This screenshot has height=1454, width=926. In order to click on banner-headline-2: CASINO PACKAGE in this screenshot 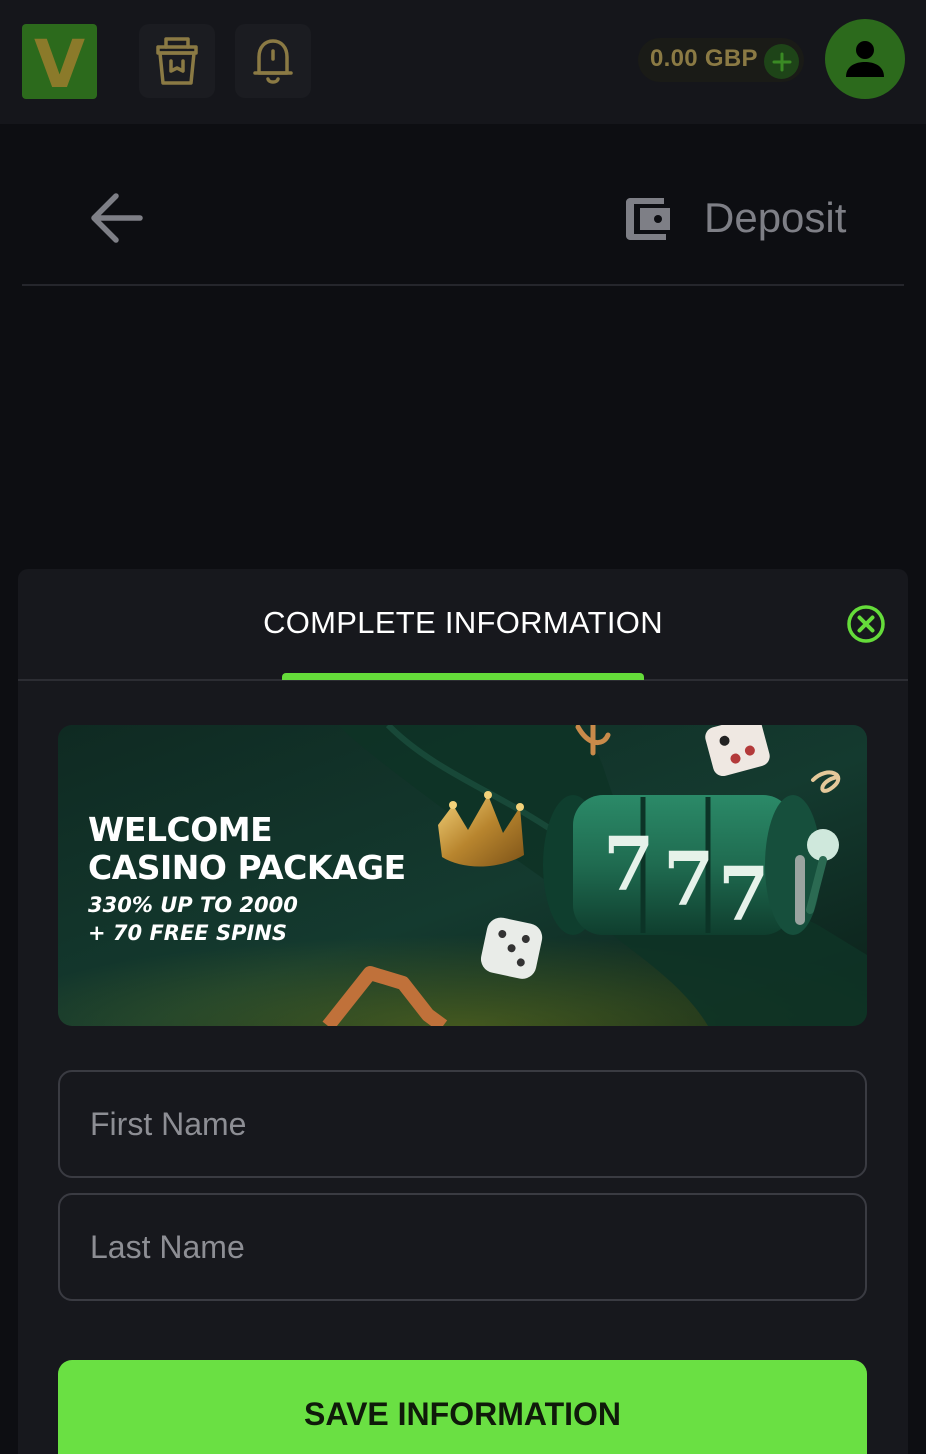, I will do `click(247, 867)`.